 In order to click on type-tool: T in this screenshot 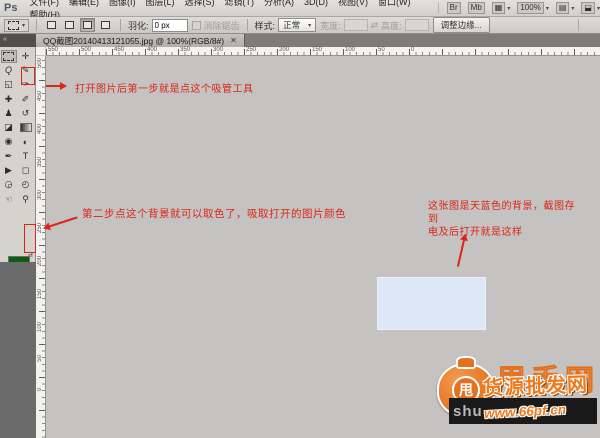, I will do `click(26, 156)`.